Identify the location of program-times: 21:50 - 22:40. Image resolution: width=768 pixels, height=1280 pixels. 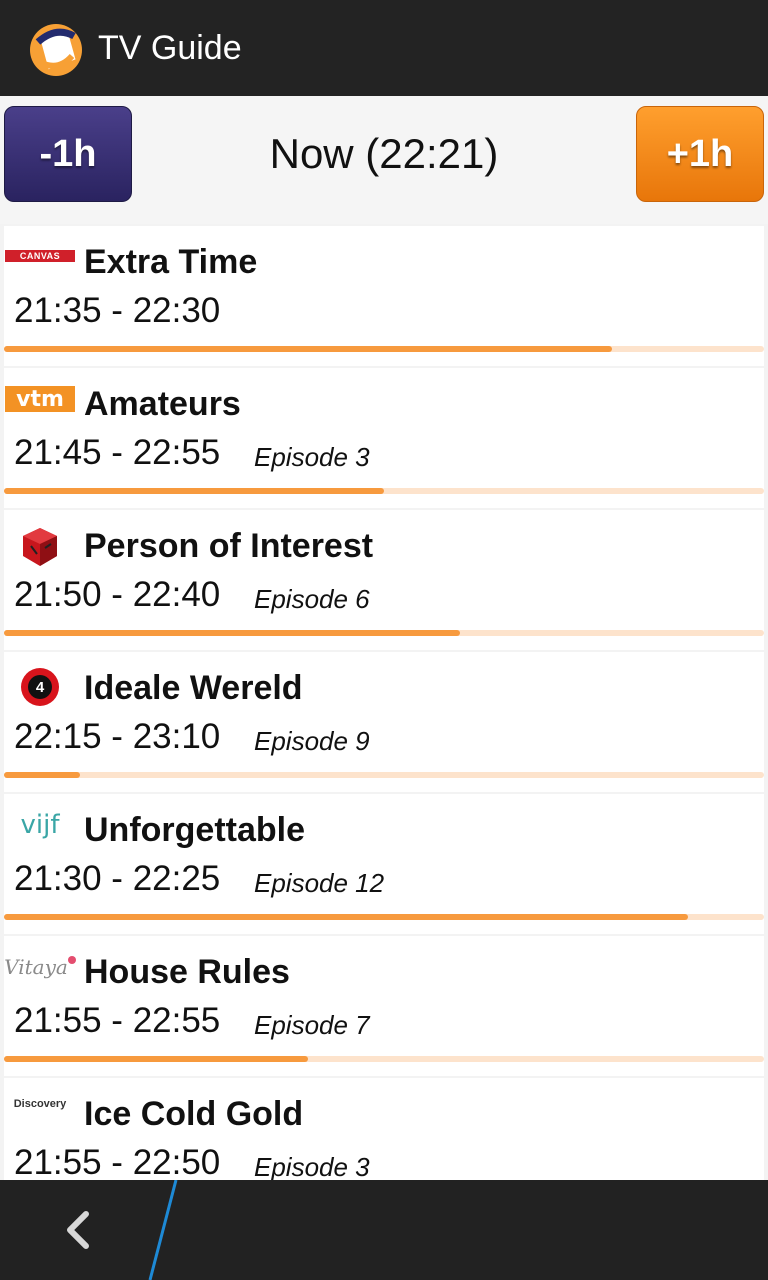
(117, 594).